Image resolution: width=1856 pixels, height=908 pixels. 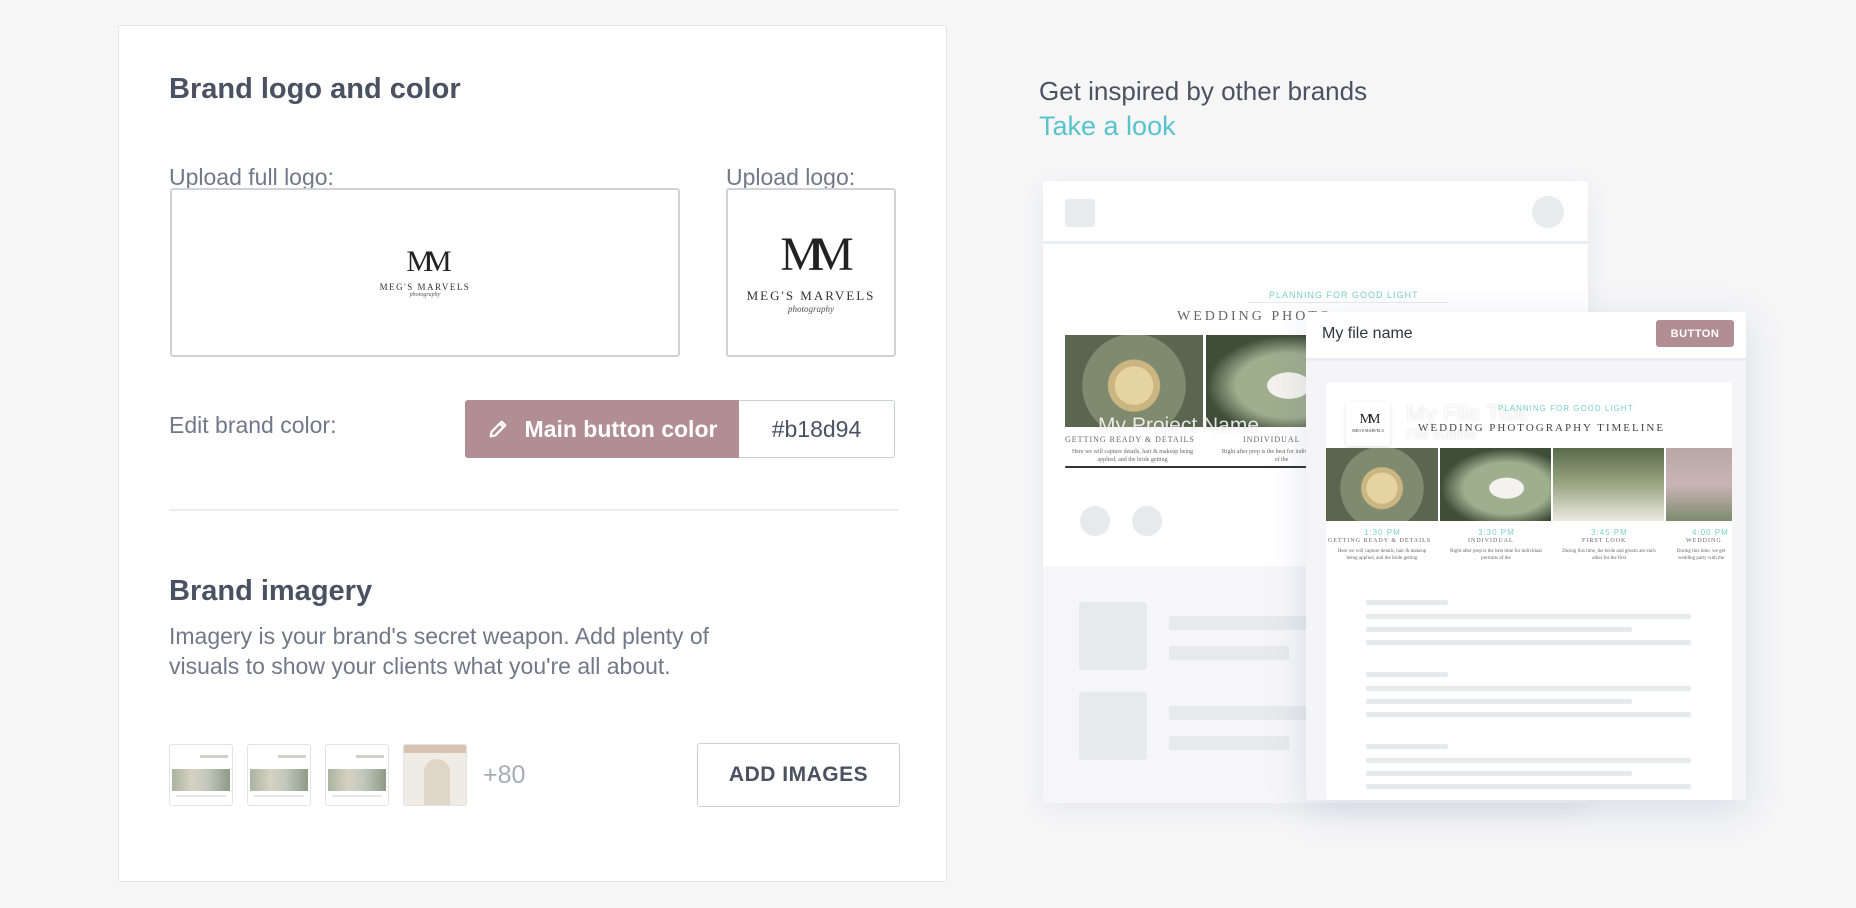 I want to click on hex-color-input, so click(x=817, y=429).